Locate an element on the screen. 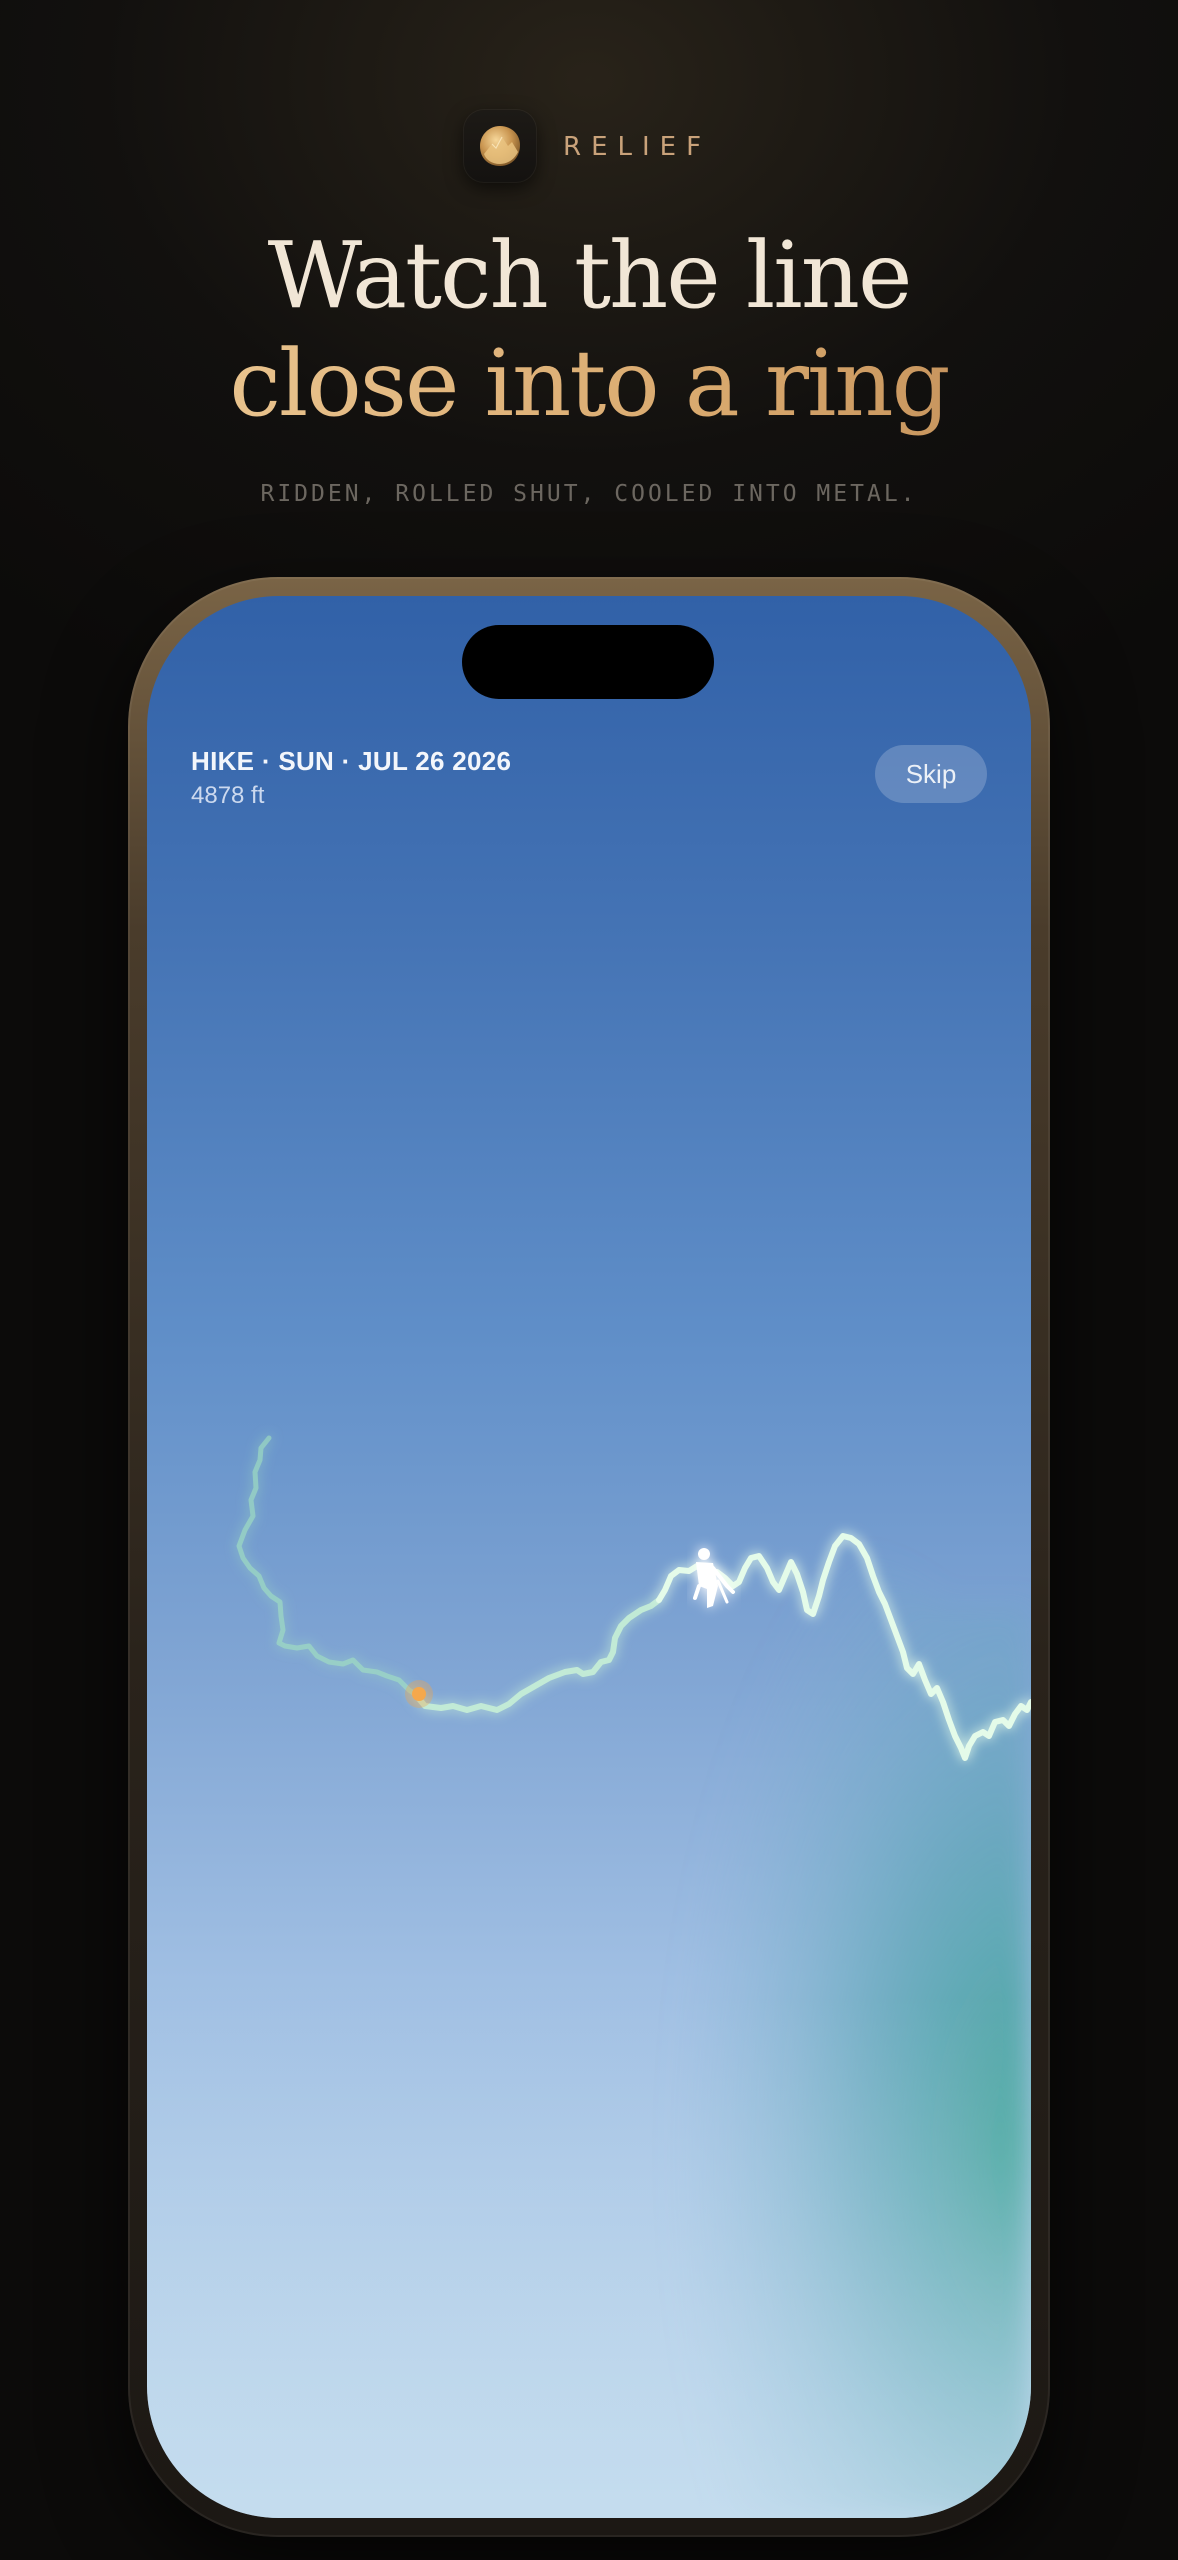  app-icon is located at coordinates (500, 146).